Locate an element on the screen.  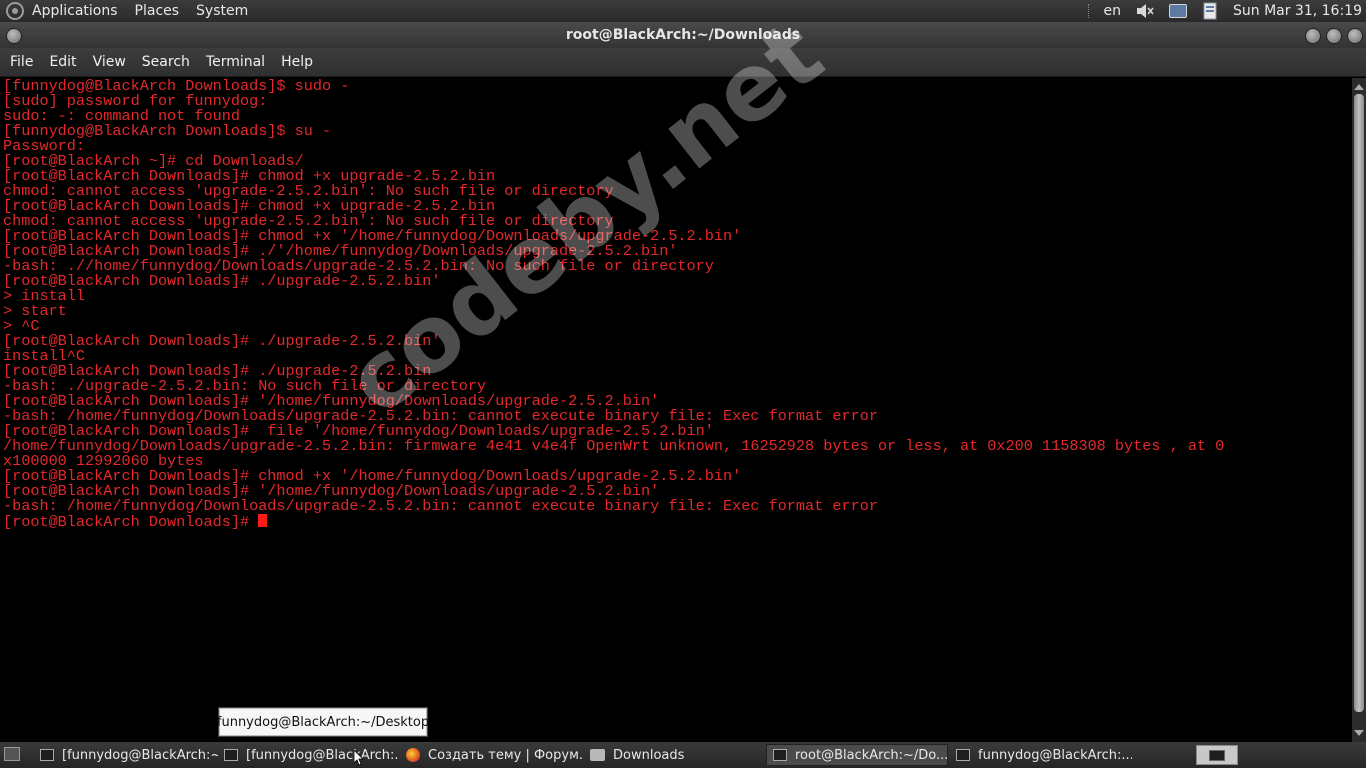
scroll-up-arrow-icon is located at coordinates (1359, 87).